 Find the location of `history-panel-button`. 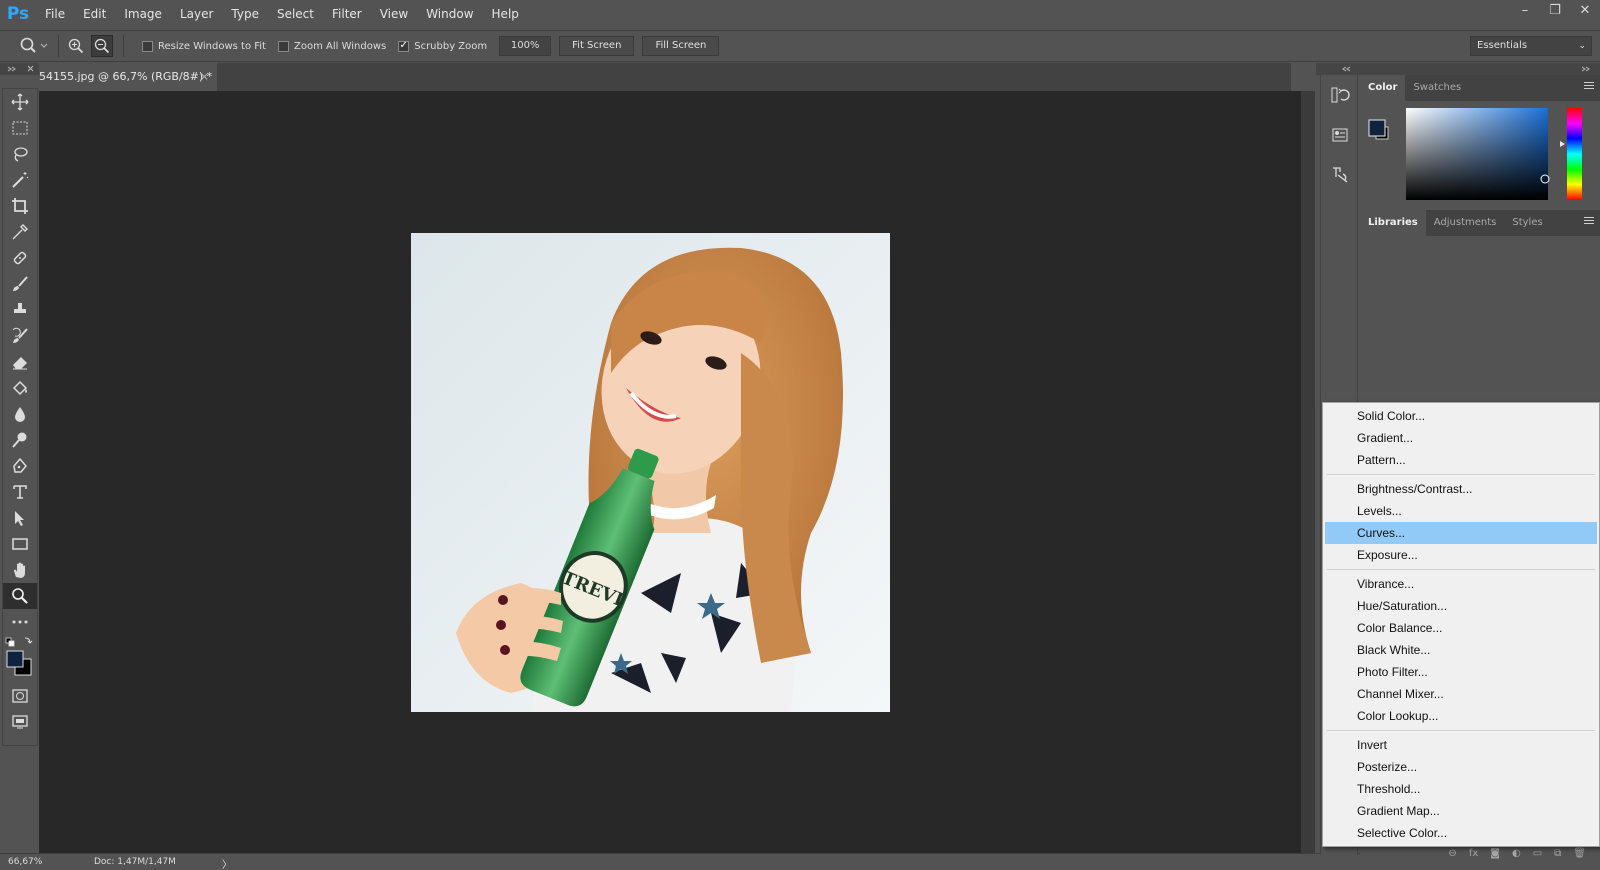

history-panel-button is located at coordinates (1340, 95).